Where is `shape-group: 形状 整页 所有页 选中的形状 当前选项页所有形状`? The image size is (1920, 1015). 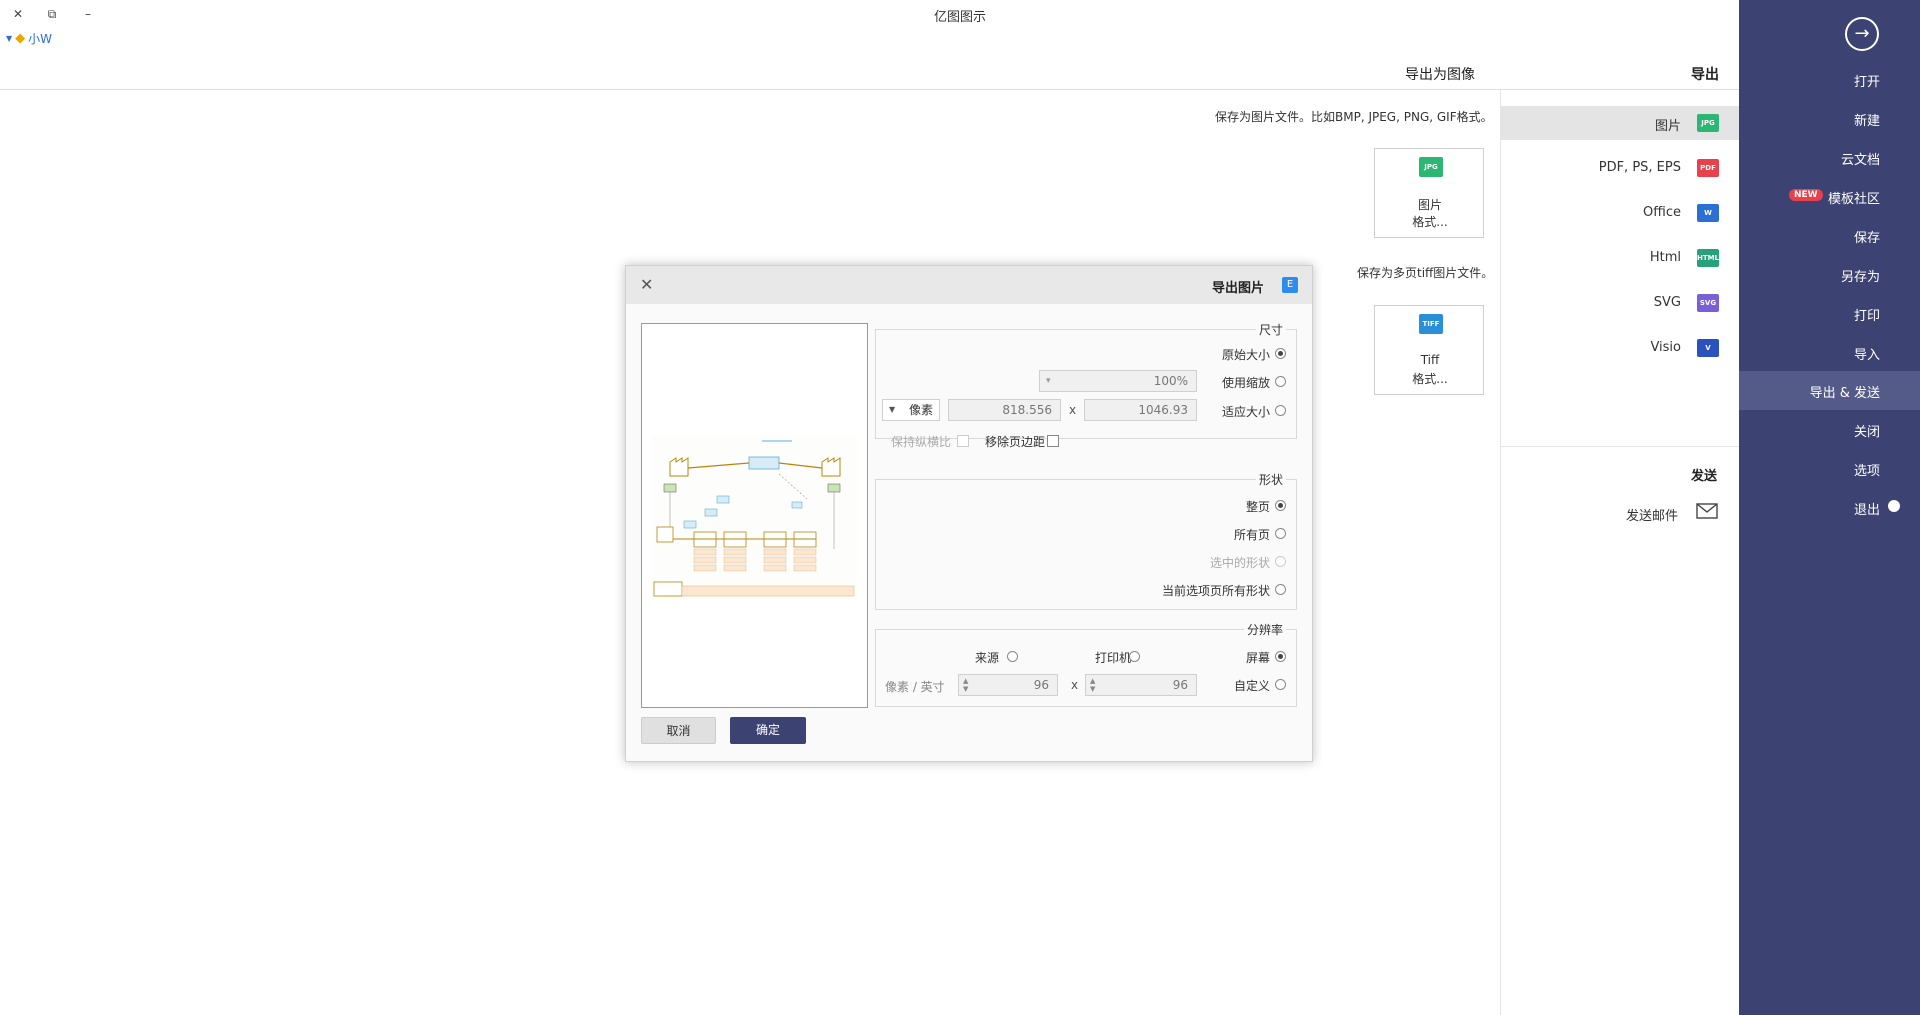
shape-group: 形状 整页 所有页 选中的形状 当前选项页所有形状 is located at coordinates (1086, 540).